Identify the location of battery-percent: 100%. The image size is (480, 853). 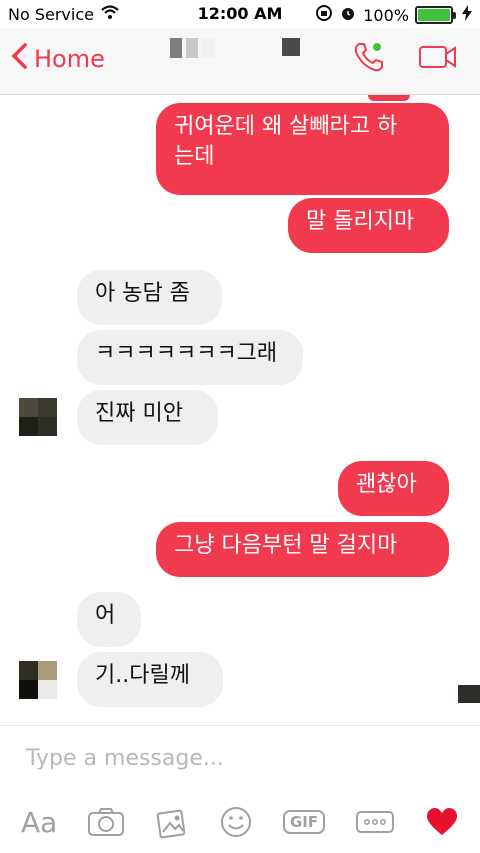
(386, 15).